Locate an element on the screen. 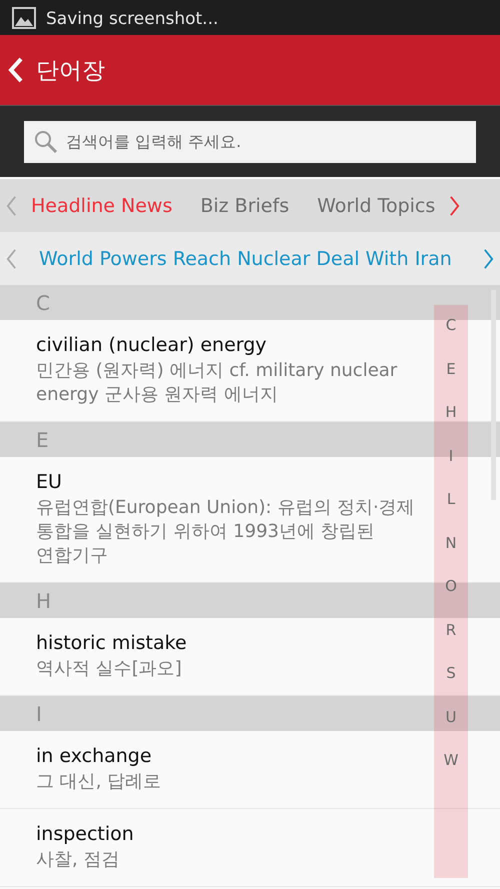  index-letter: E is located at coordinates (451, 368).